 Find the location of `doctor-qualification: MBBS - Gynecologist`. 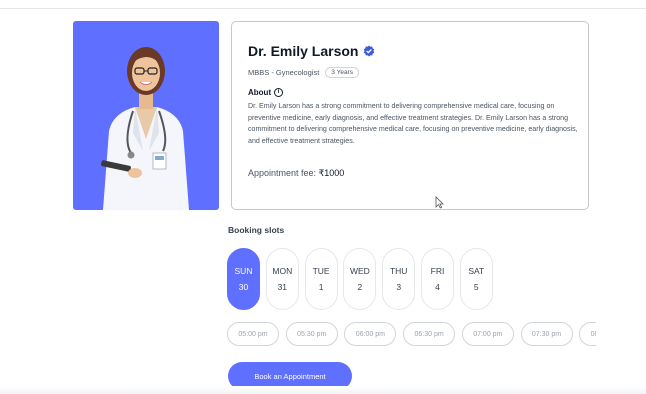

doctor-qualification: MBBS - Gynecologist is located at coordinates (284, 72).